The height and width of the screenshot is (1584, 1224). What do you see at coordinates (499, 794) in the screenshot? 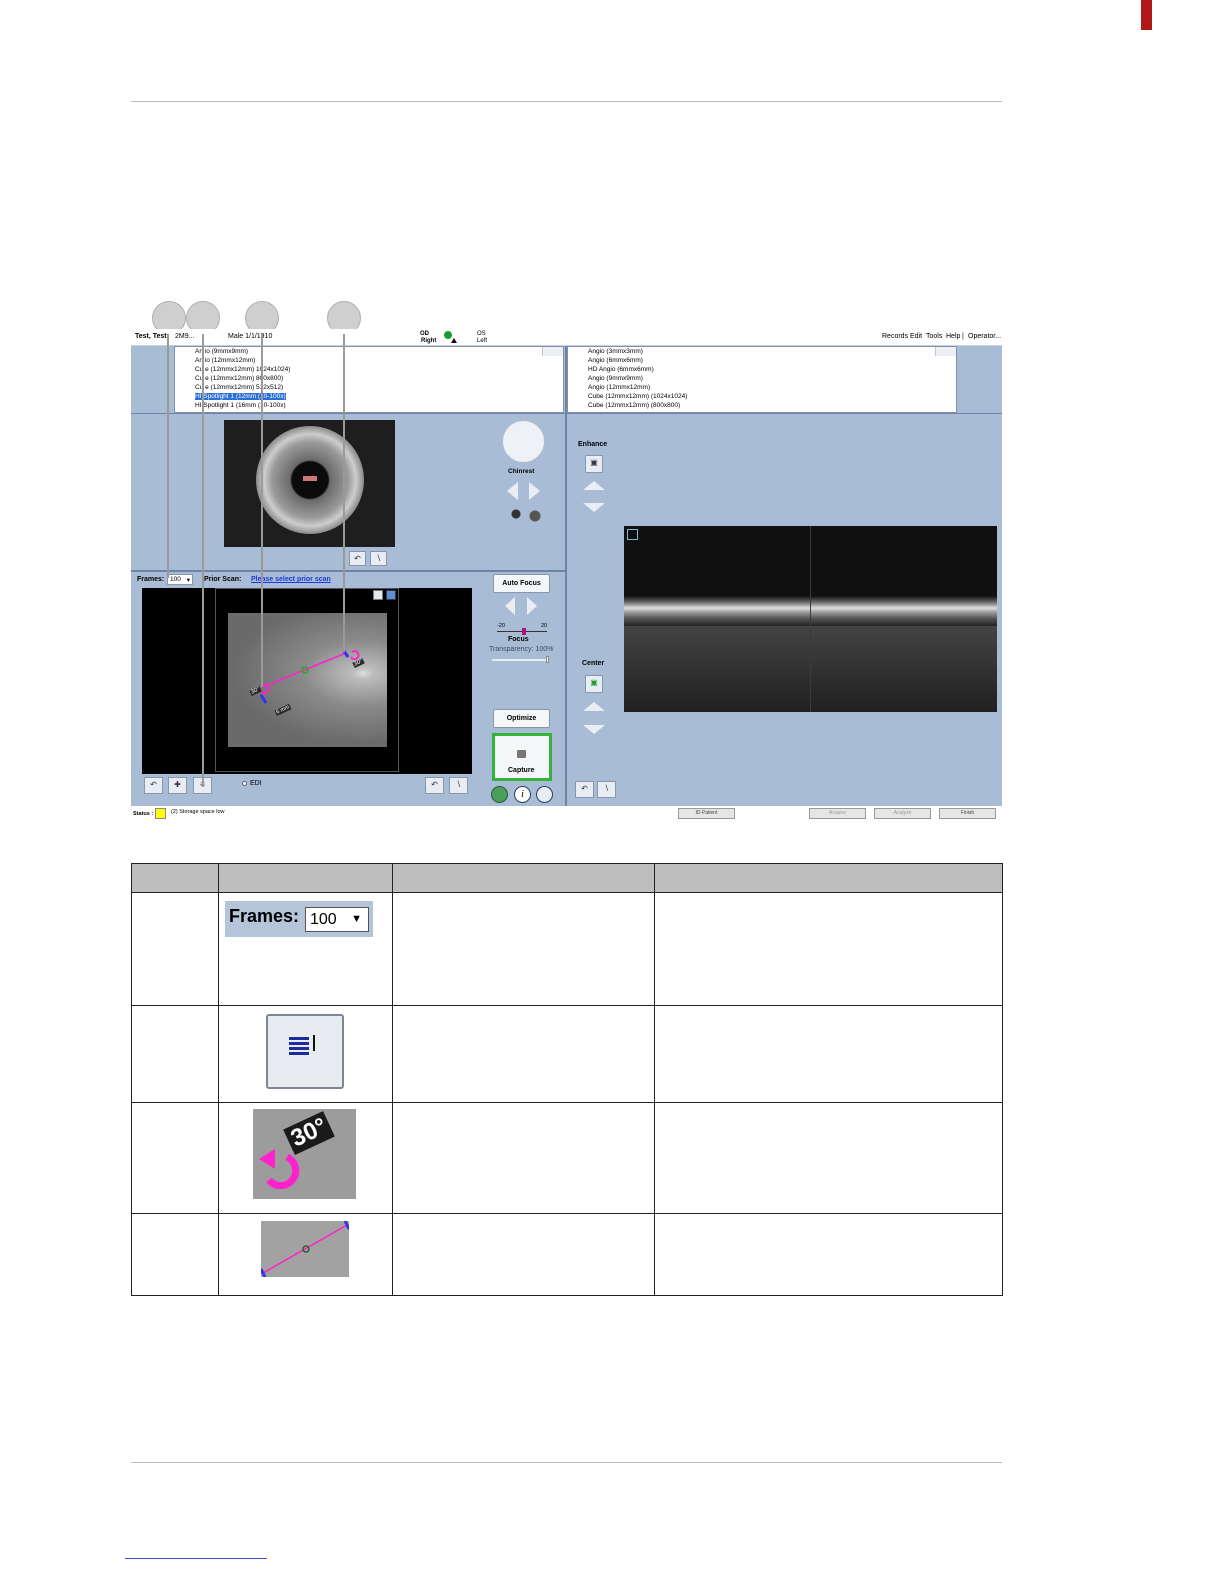
I see `eye-tracking-icon` at bounding box center [499, 794].